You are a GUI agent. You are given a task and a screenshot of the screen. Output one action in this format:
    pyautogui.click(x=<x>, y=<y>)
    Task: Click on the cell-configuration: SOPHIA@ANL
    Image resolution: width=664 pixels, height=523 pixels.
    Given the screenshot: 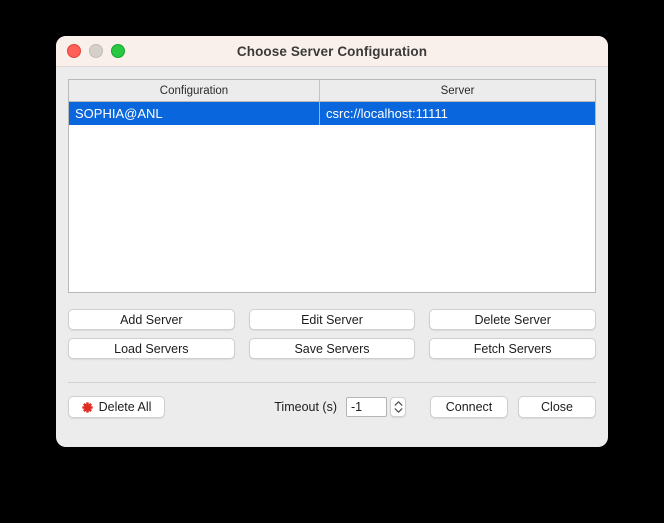 What is the action you would take?
    pyautogui.click(x=194, y=113)
    